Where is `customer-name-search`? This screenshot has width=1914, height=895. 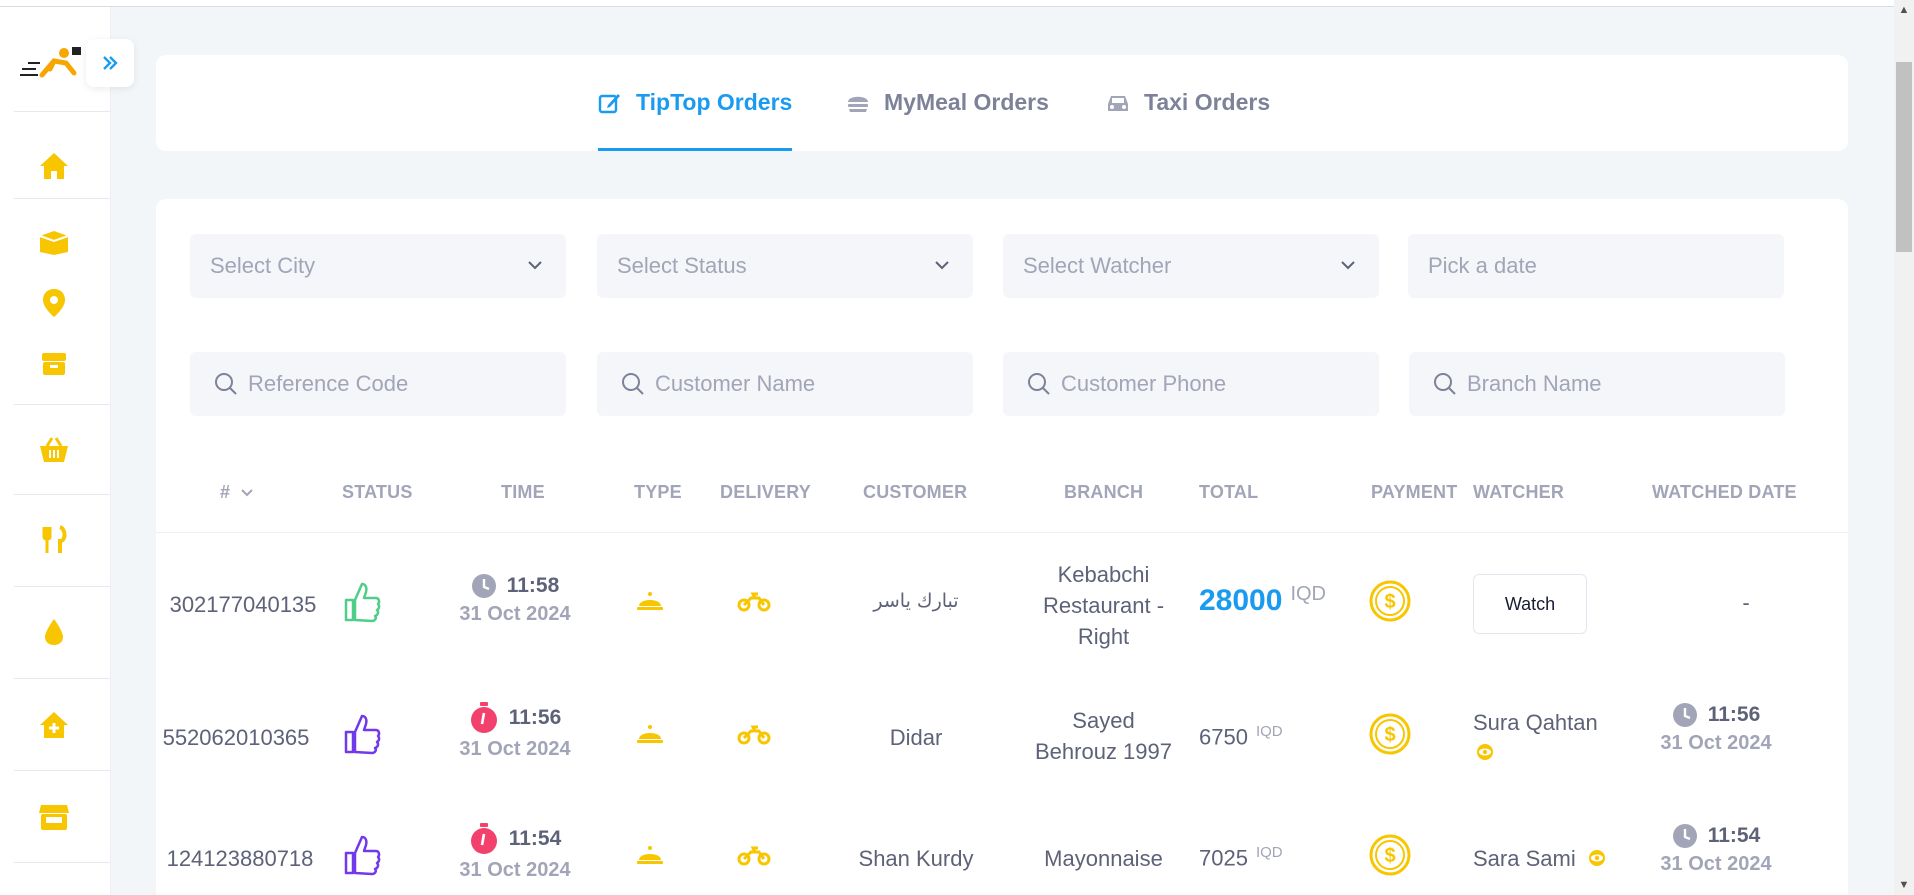
customer-name-search is located at coordinates (785, 384).